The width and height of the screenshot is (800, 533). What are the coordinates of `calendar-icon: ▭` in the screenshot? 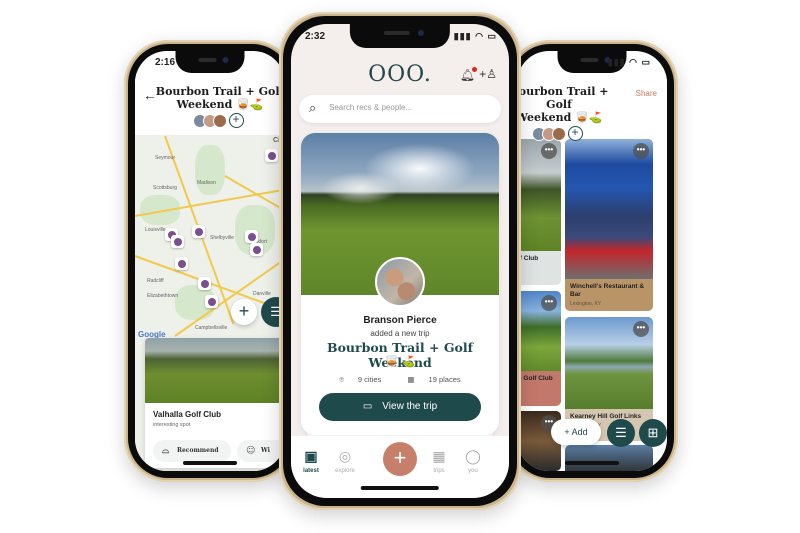 It's located at (367, 406).